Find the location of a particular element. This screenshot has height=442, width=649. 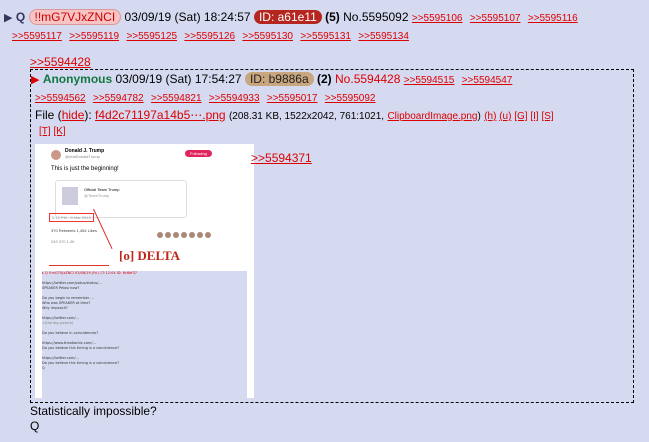

backlink: >>5595117 is located at coordinates (37, 36).